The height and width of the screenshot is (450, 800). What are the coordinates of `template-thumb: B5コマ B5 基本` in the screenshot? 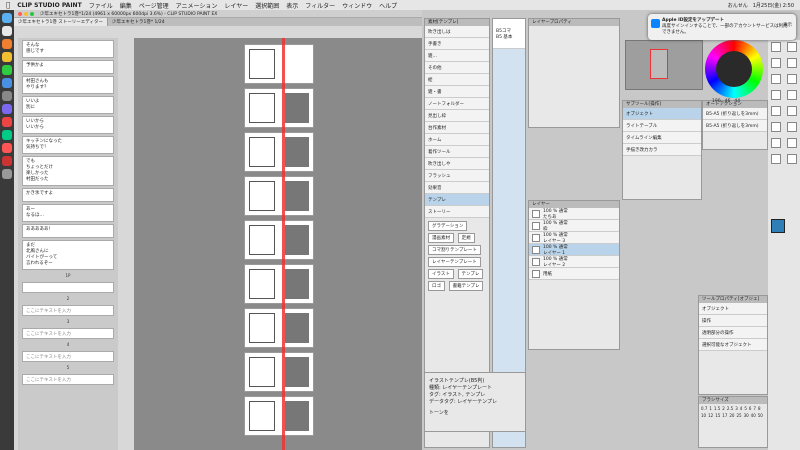 It's located at (509, 34).